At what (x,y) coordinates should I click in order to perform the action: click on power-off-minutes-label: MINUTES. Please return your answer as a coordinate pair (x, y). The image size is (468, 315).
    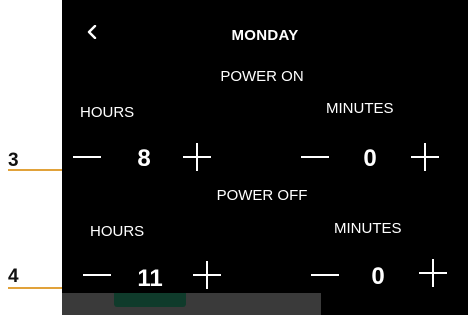
    Looking at the image, I should click on (368, 228).